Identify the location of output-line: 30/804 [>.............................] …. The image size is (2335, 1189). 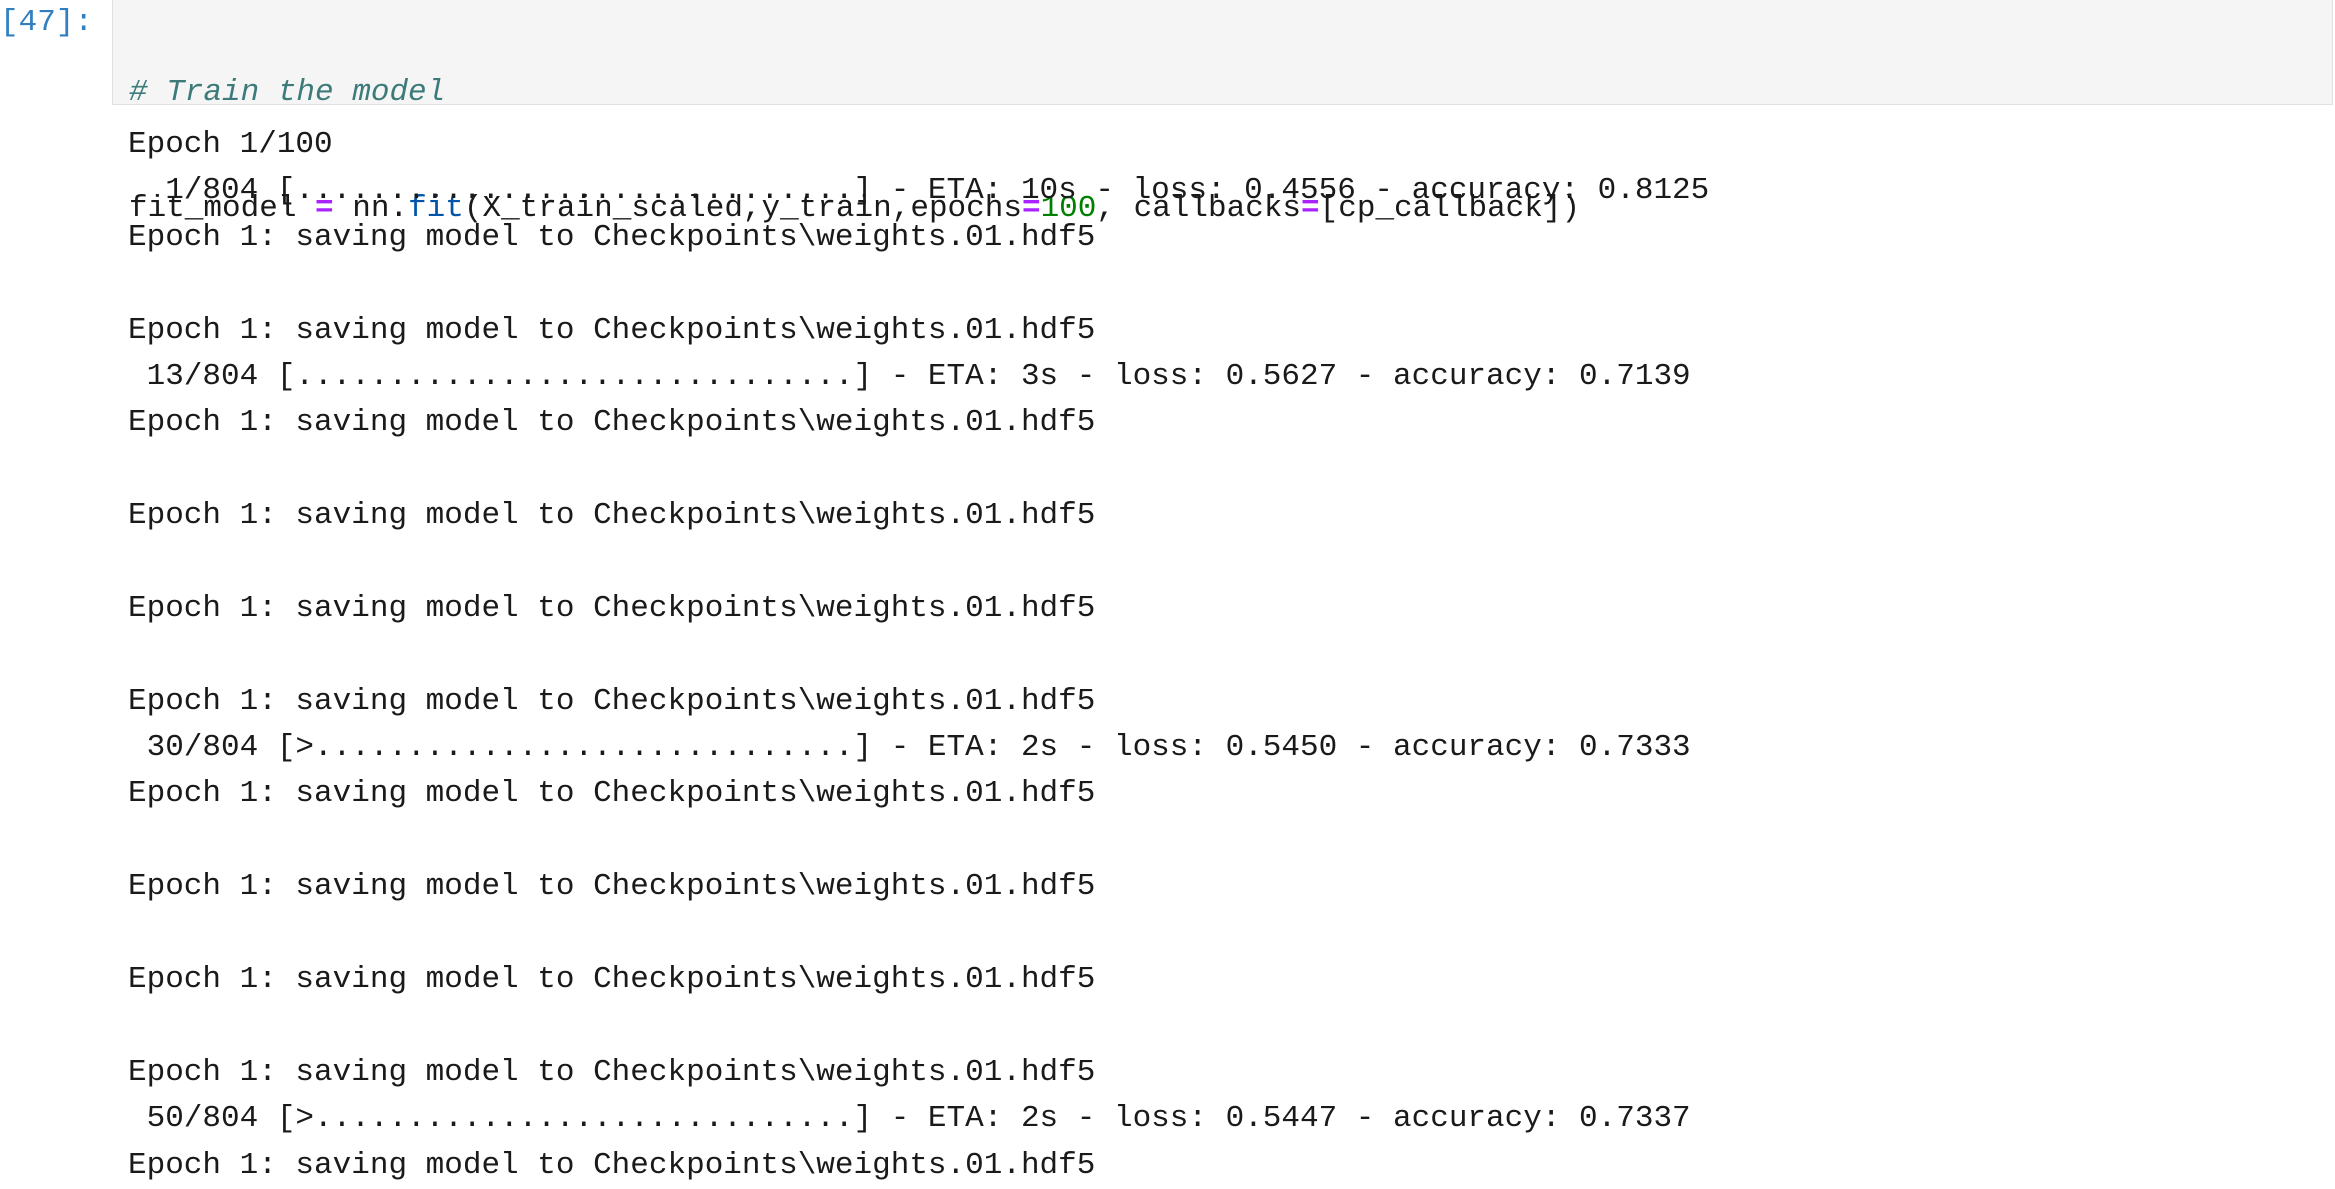
(909, 748).